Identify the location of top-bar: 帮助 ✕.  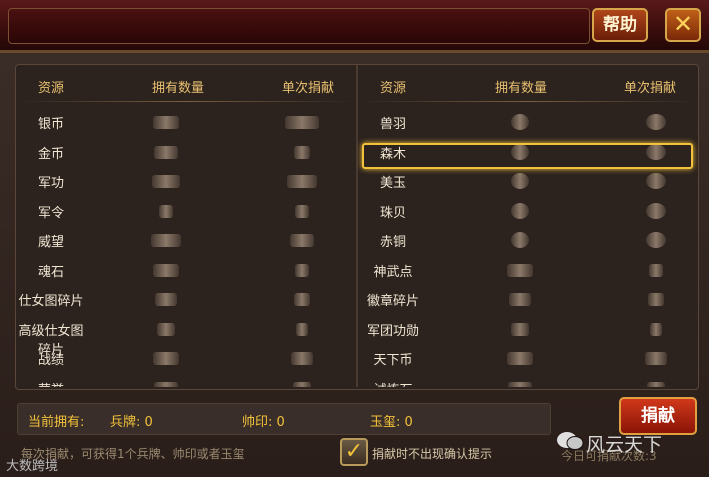
(354, 26).